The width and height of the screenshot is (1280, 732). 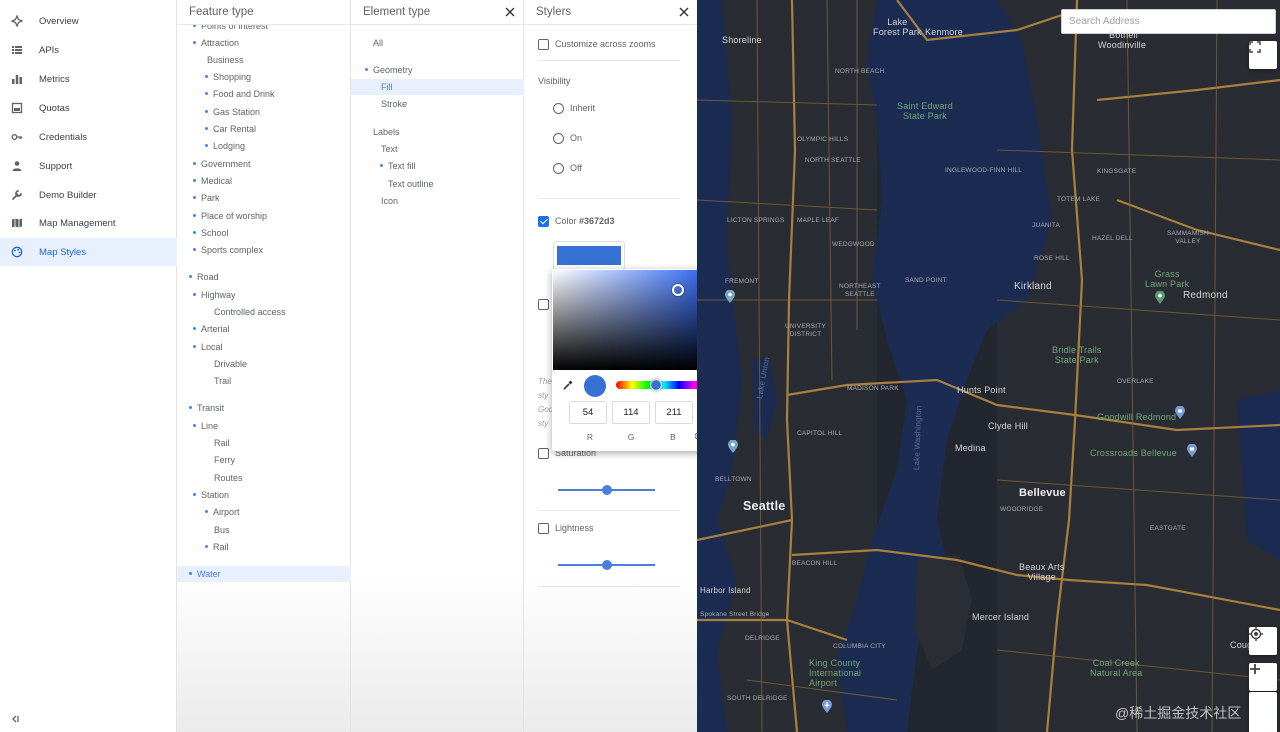 I want to click on element-type-item: Text outline, so click(x=411, y=184).